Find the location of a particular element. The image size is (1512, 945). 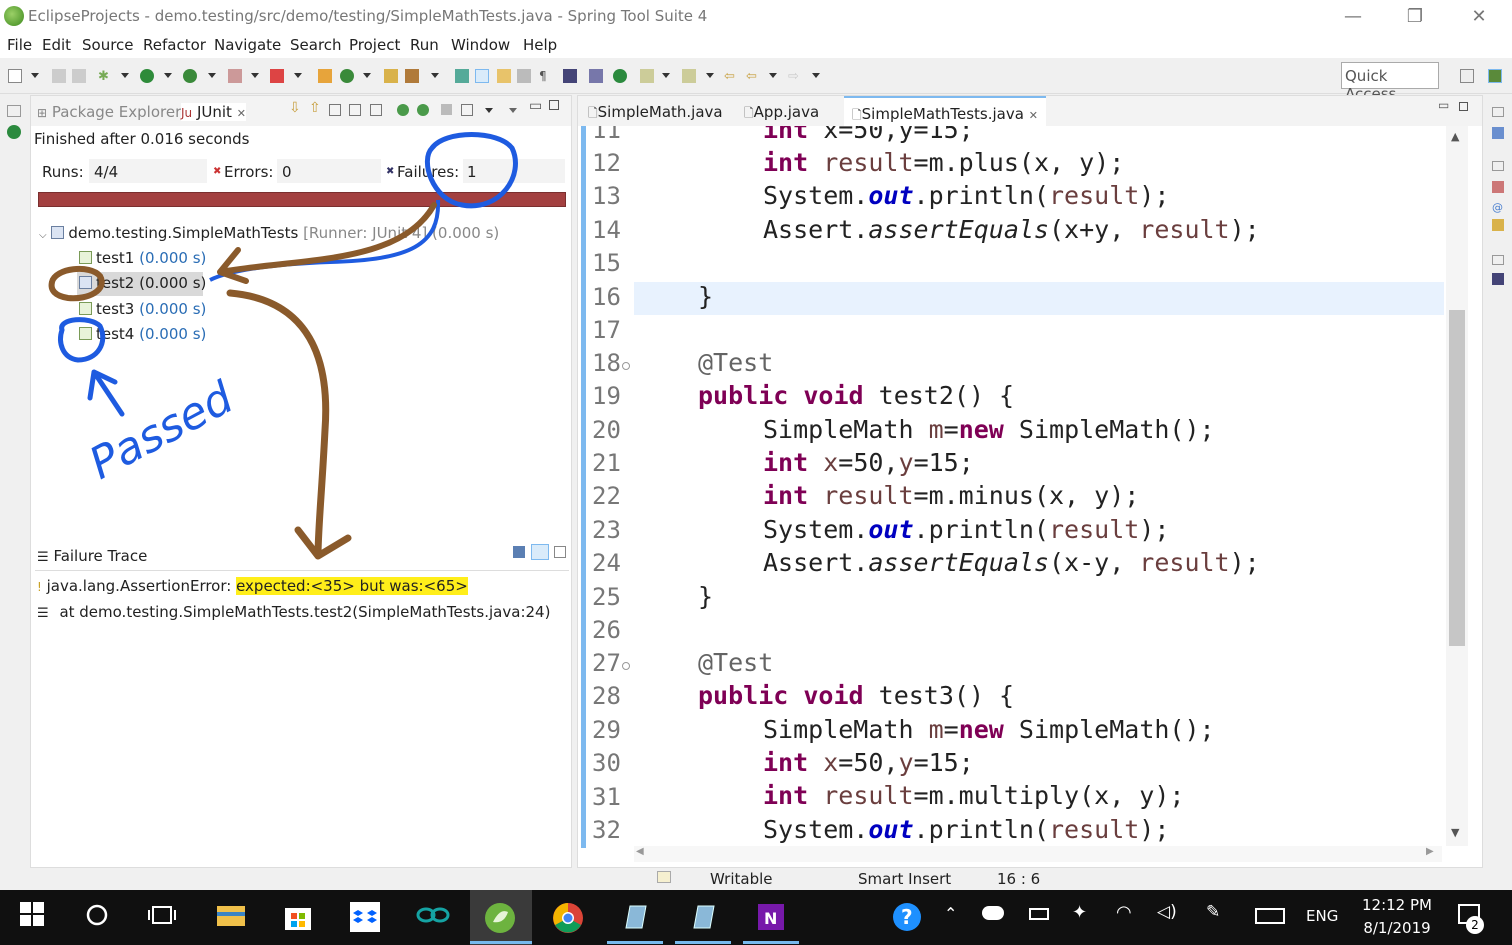

minimize-editor-icon: ▭ is located at coordinates (1443, 105).